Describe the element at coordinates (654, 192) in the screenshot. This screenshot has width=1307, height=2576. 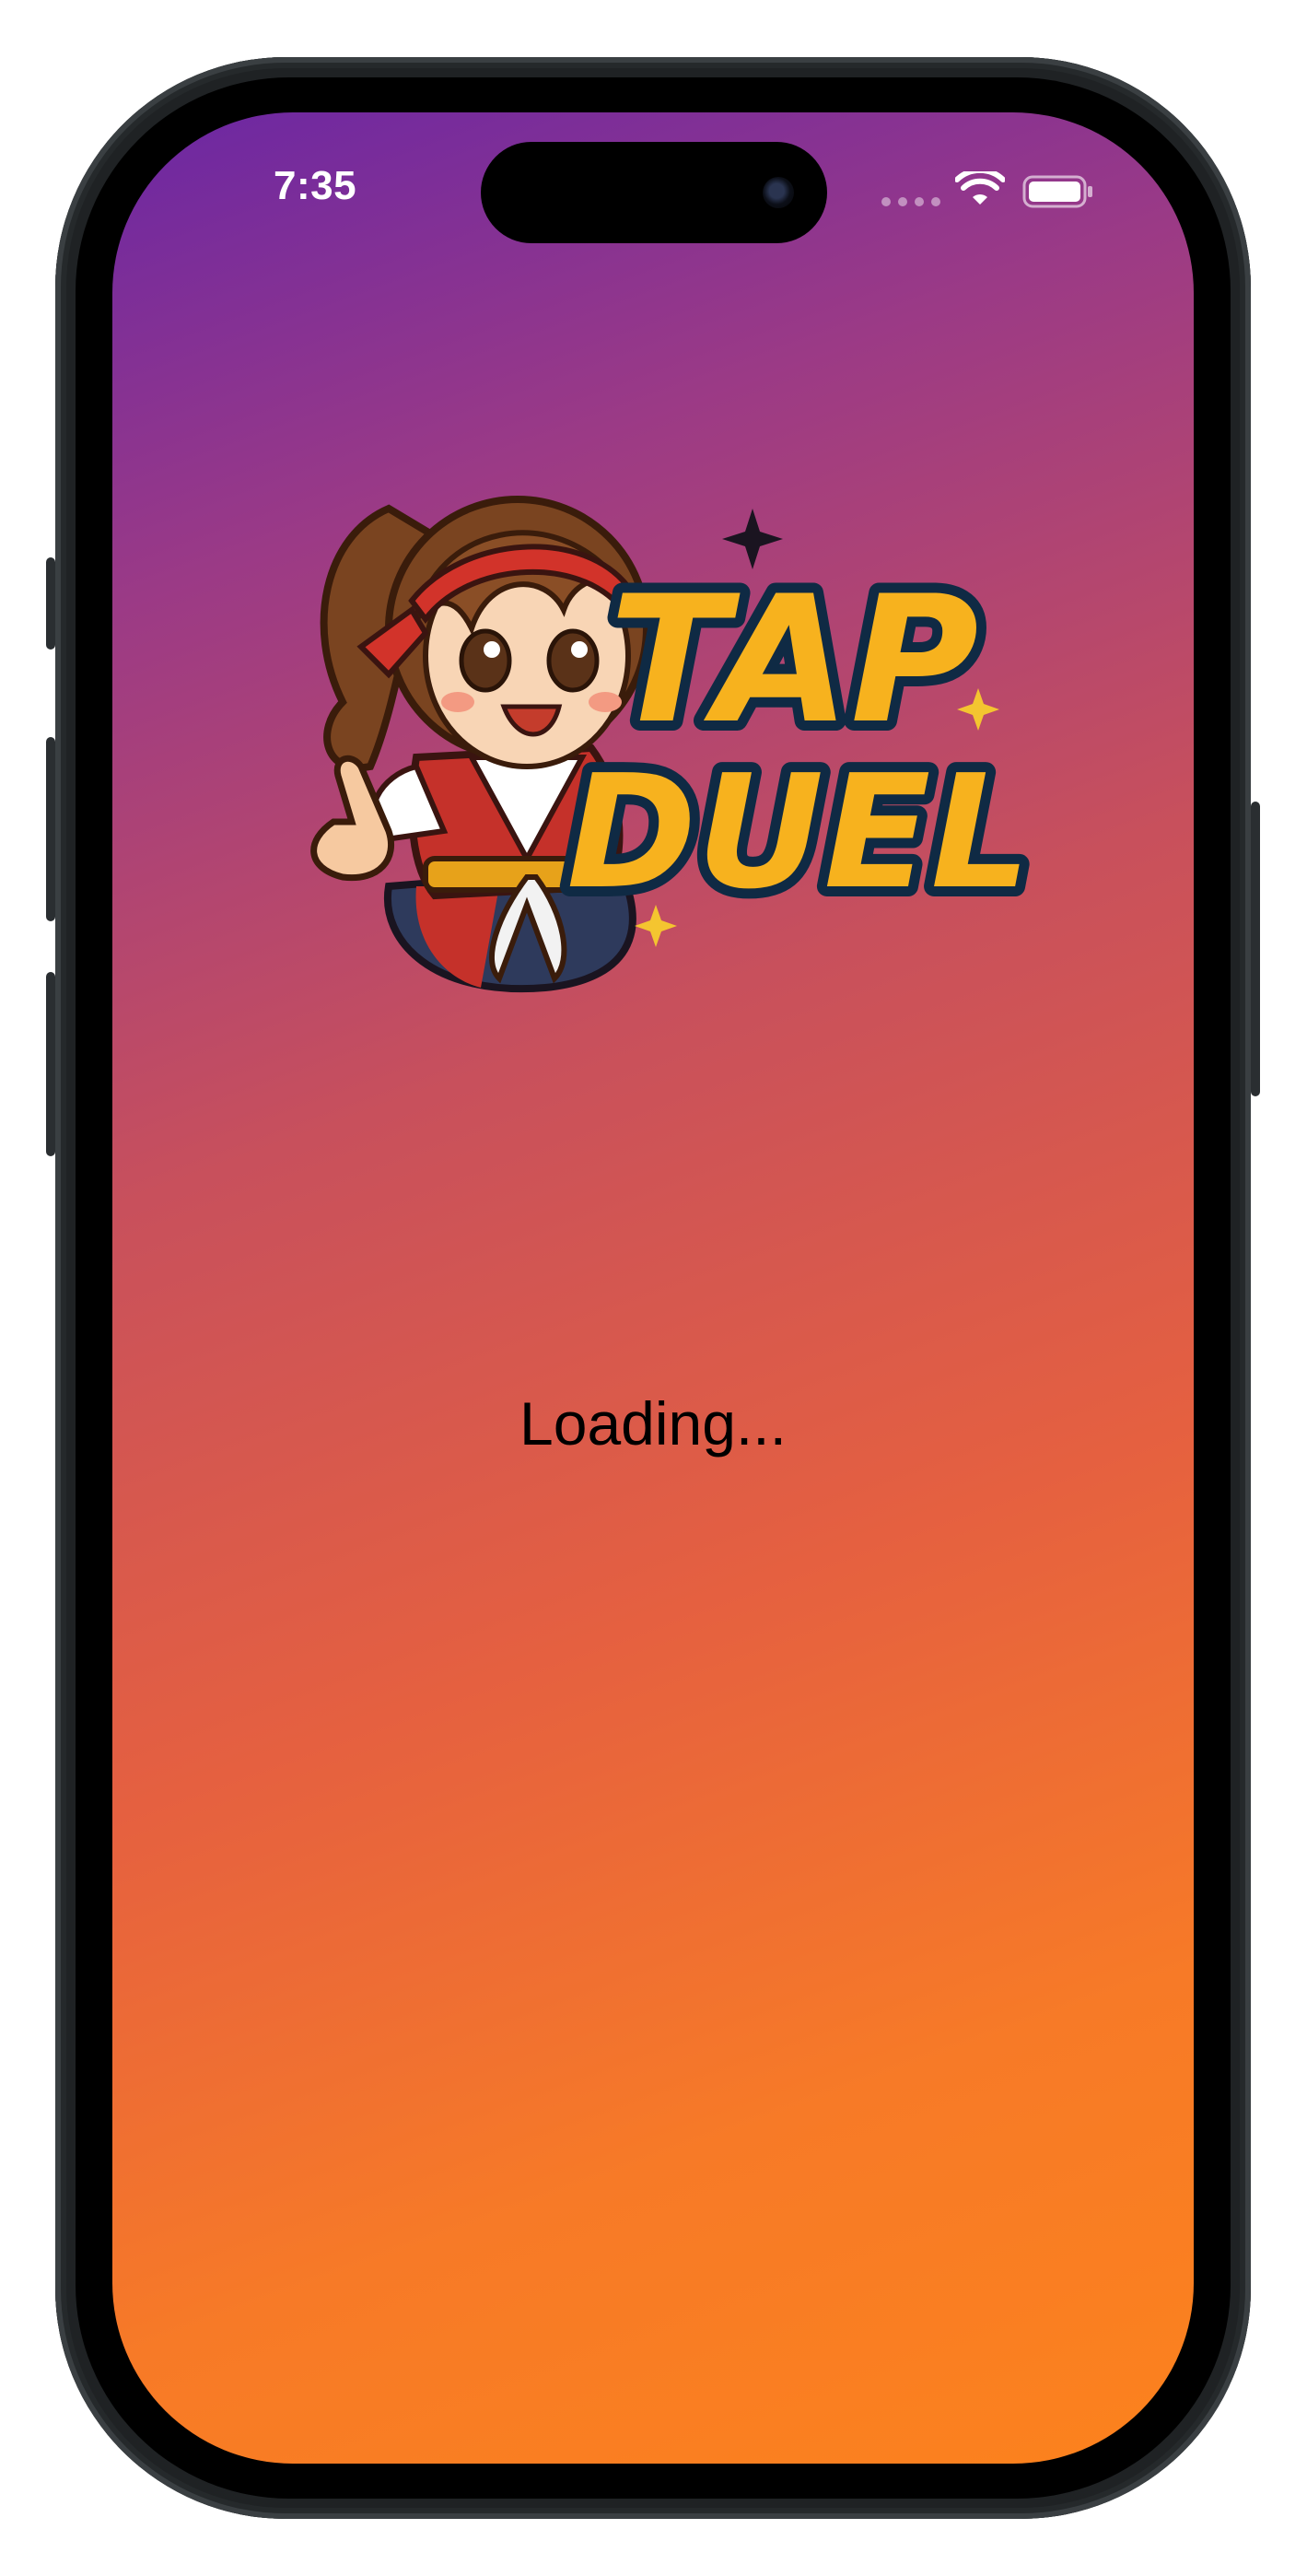
I see `dynamic-island` at that location.